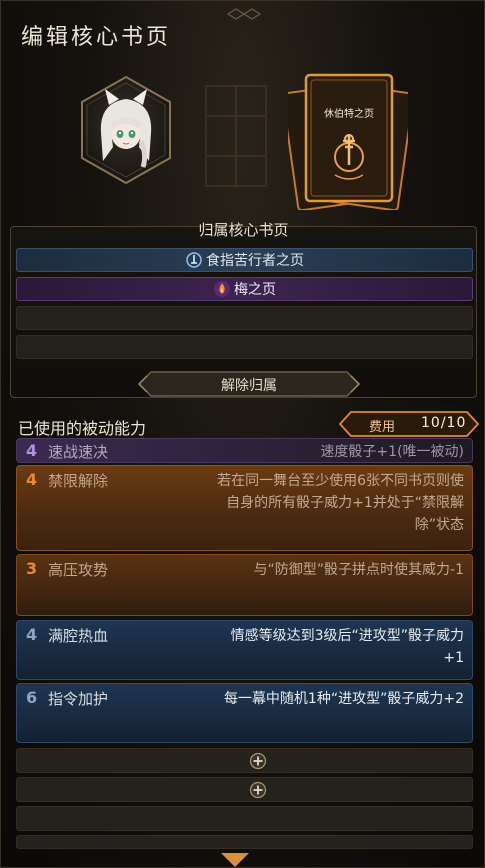 This screenshot has width=485, height=868. Describe the element at coordinates (358, 570) in the screenshot. I see `passive-desc: 与“防御型”骰子拼点时使其威力-1` at that location.